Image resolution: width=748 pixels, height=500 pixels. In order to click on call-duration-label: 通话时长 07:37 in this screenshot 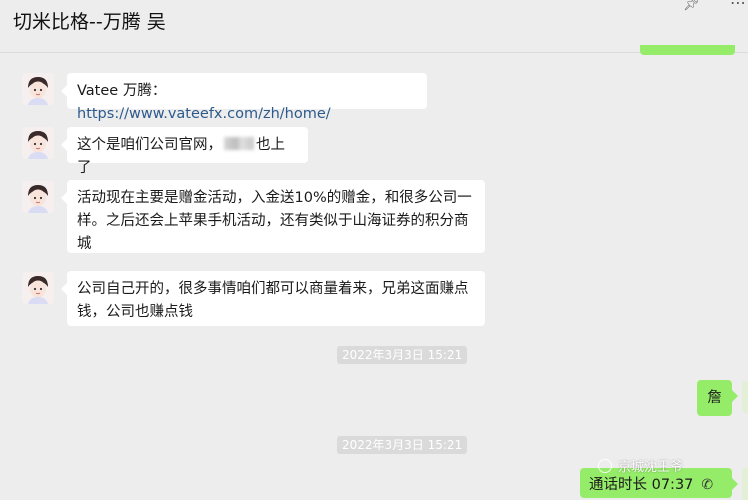, I will do `click(641, 485)`.